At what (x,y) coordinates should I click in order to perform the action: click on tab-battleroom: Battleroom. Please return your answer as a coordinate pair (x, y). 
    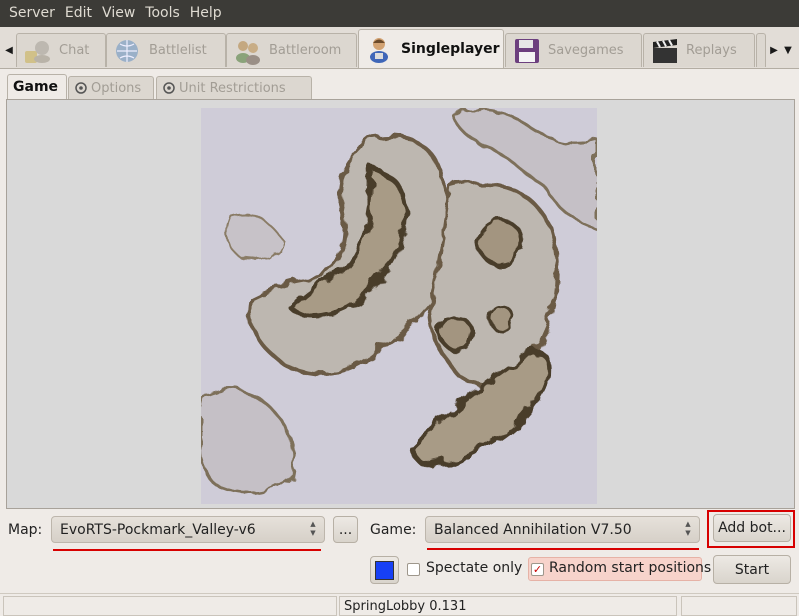
    Looking at the image, I should click on (291, 50).